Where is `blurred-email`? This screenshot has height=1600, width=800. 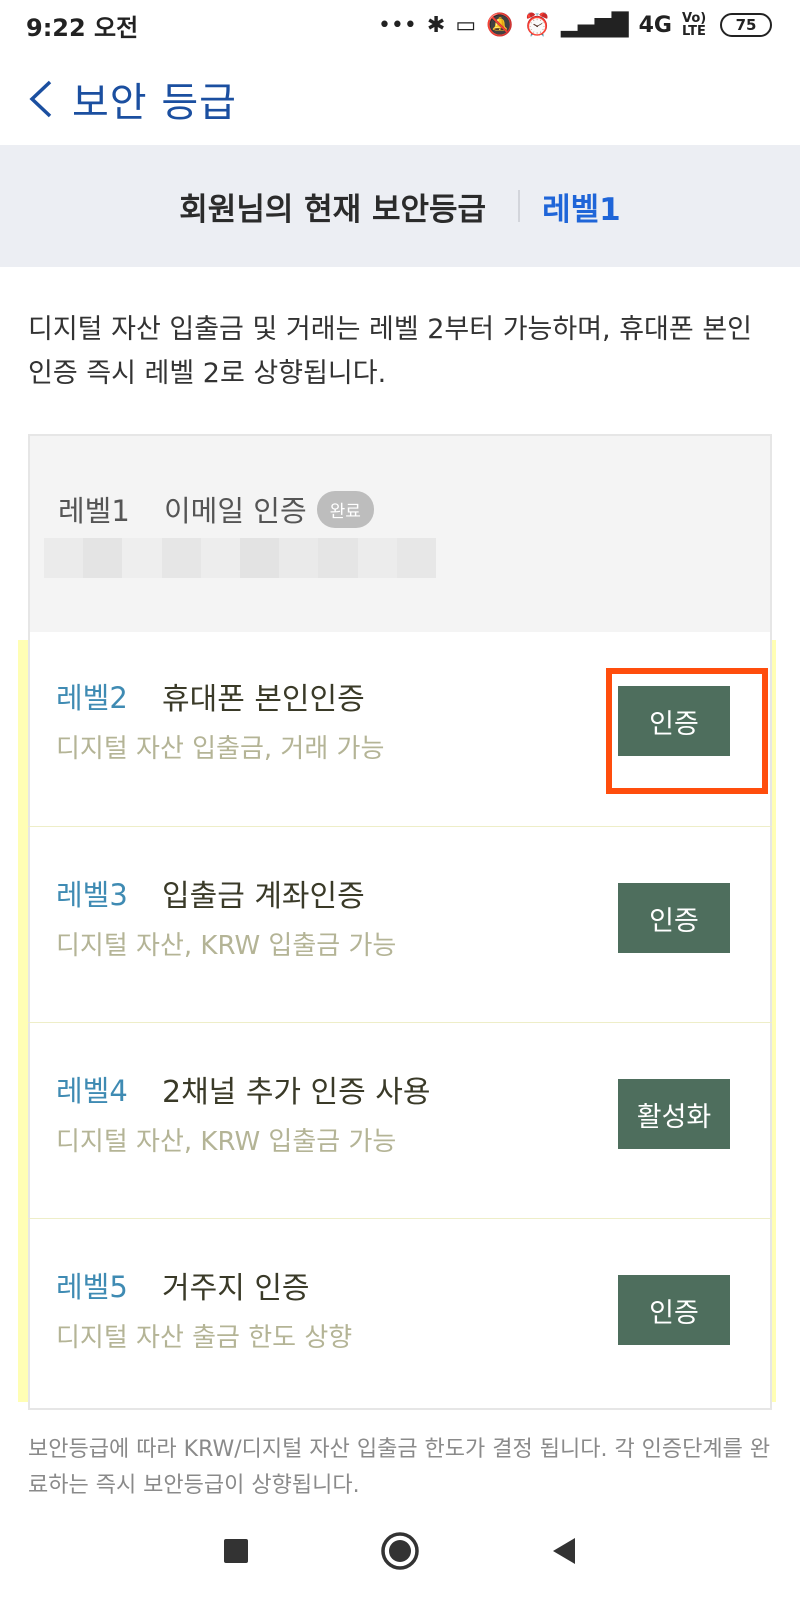
blurred-email is located at coordinates (240, 558).